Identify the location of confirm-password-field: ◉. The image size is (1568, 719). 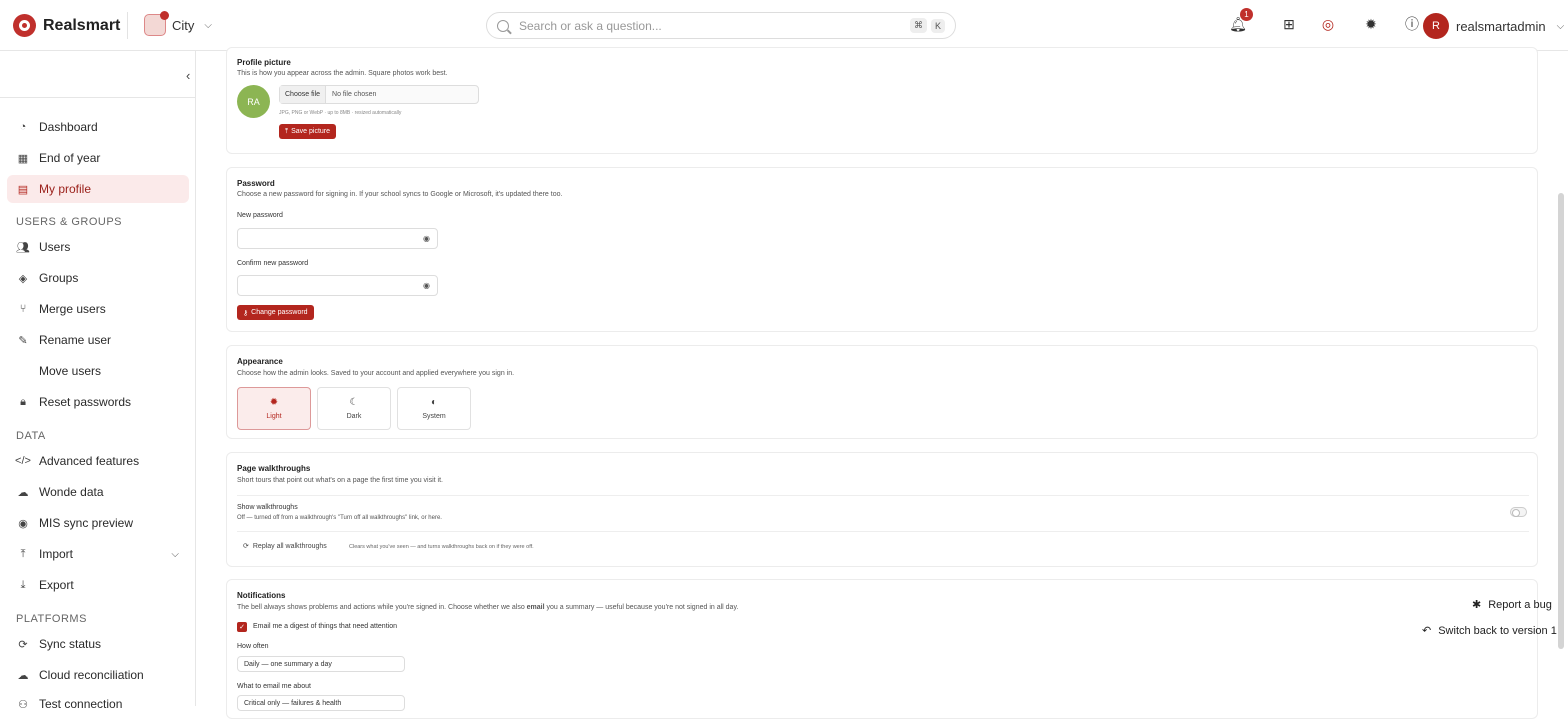
(337, 285).